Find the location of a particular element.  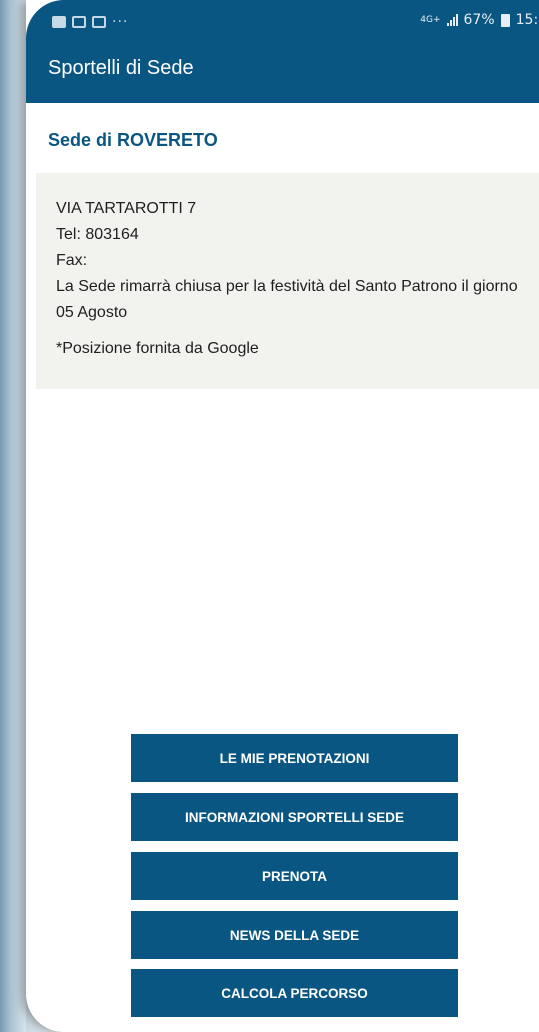

fax: Fax: is located at coordinates (72, 260).